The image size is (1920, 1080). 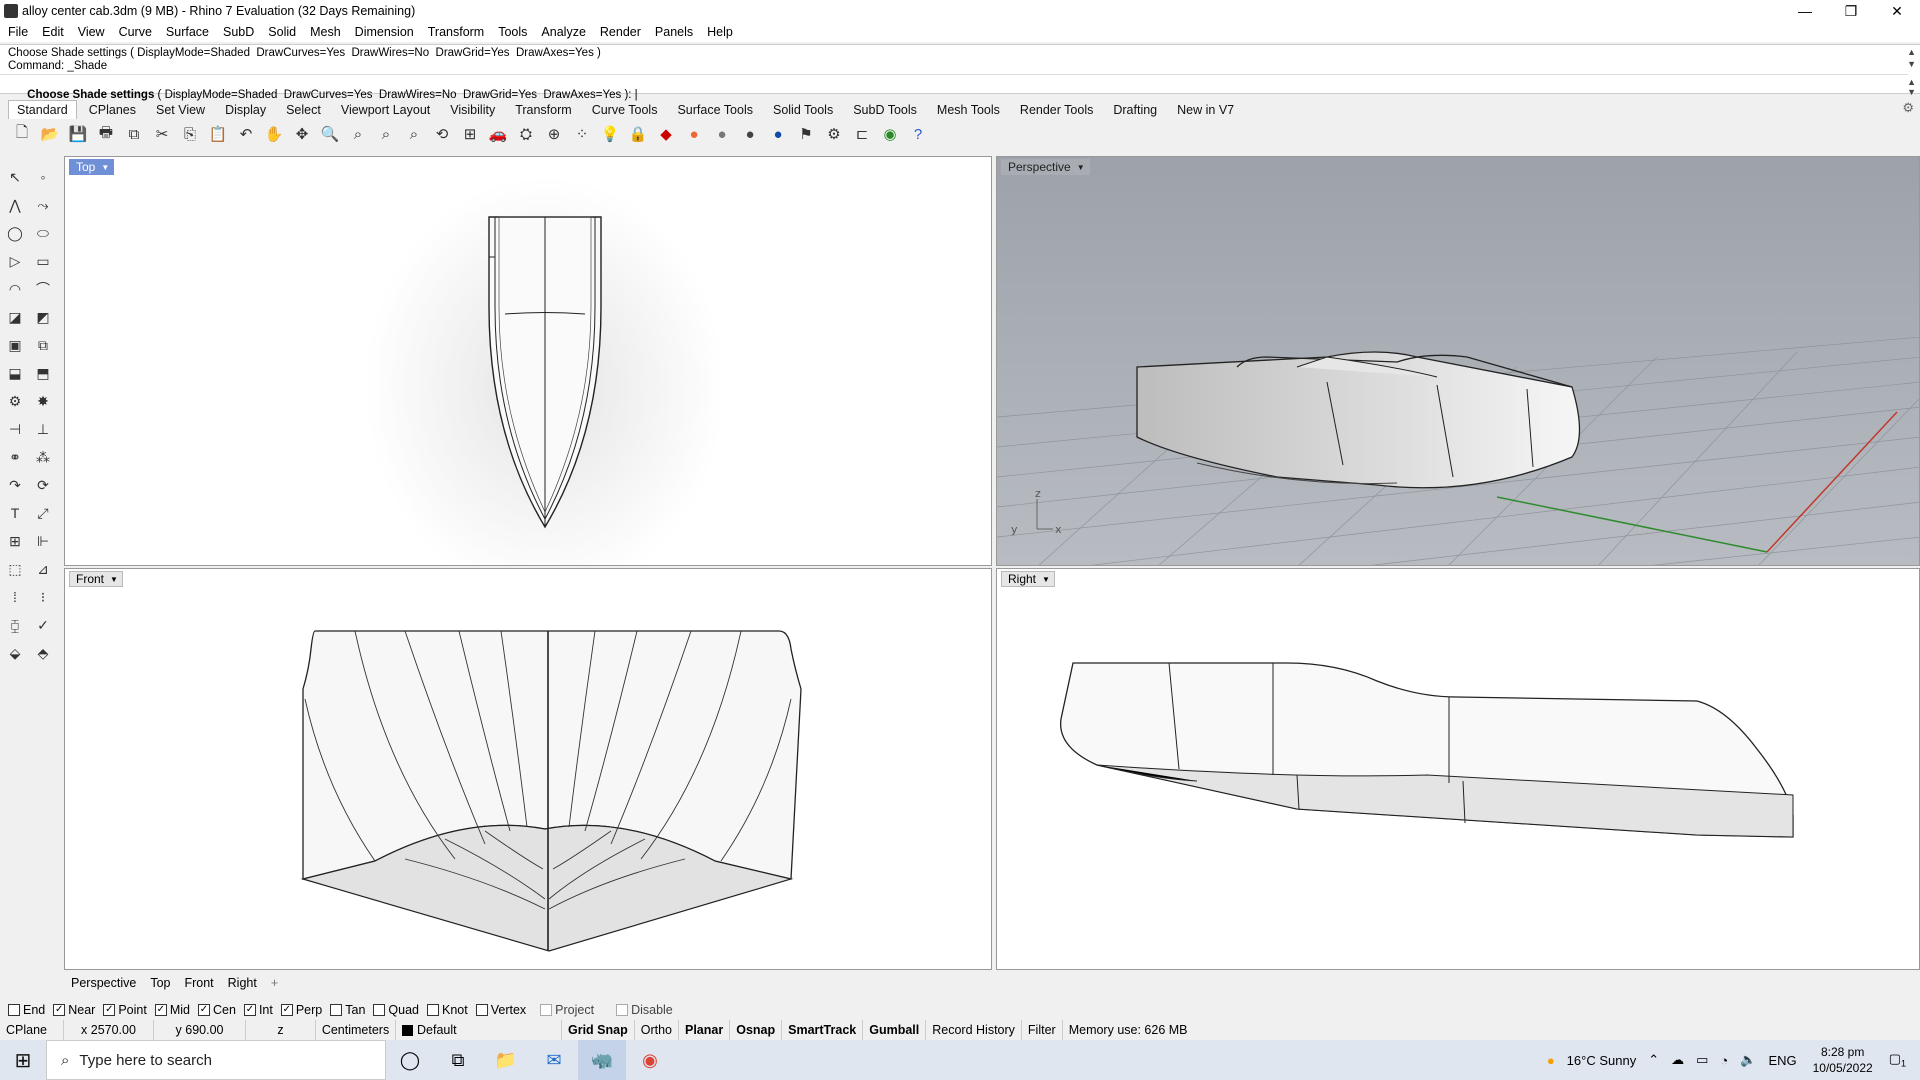 What do you see at coordinates (187, 32) in the screenshot?
I see `menu-surface: Surface` at bounding box center [187, 32].